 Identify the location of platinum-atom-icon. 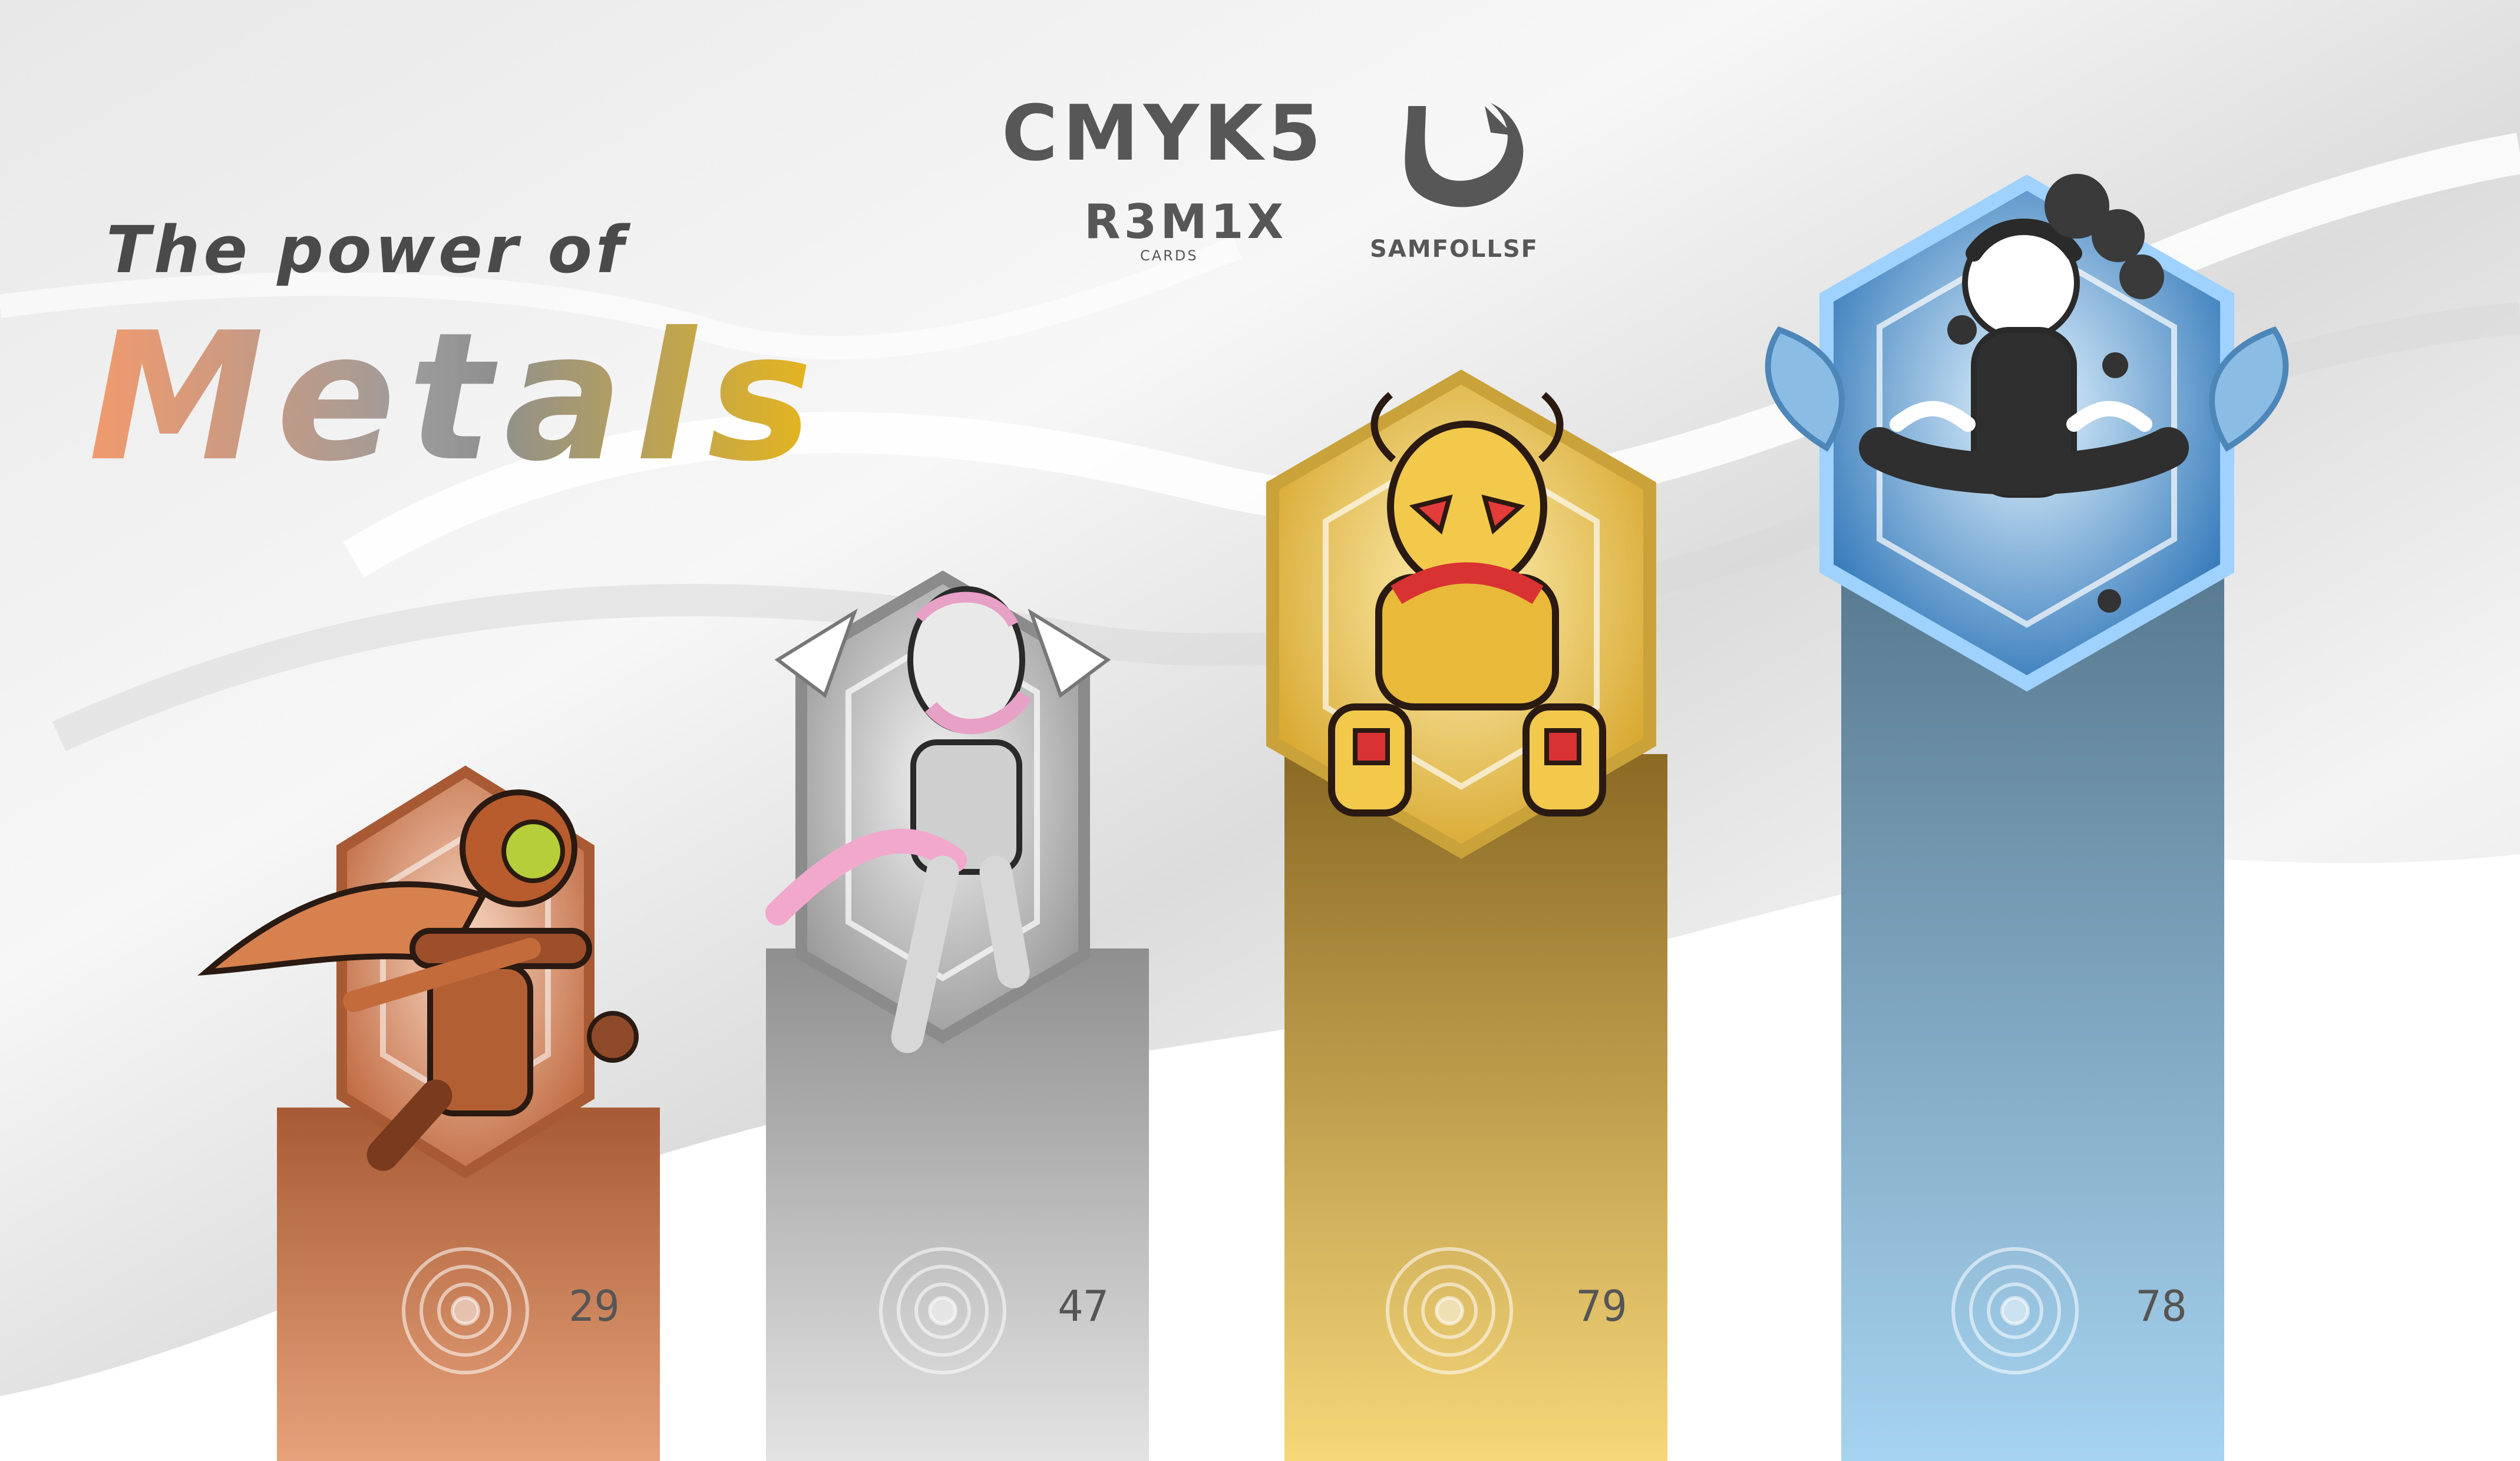
(2015, 1310).